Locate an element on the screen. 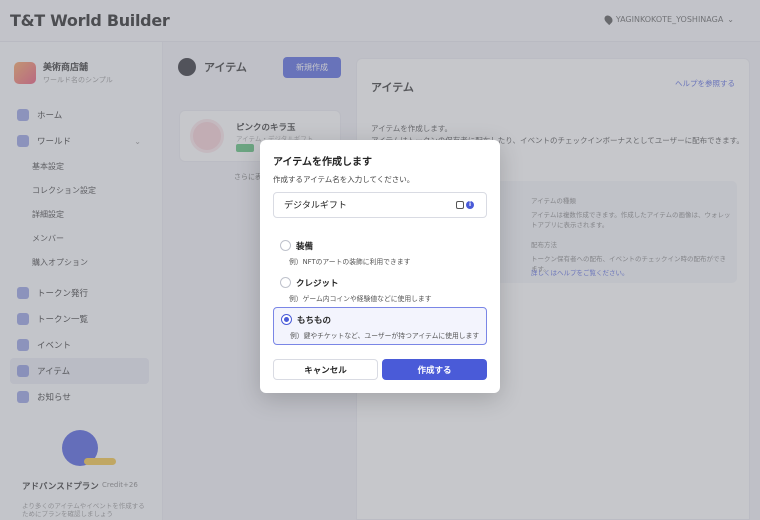 This screenshot has width=760, height=520. option-description: 例）ゲーム内コインや経験値などに使用します is located at coordinates (360, 299).